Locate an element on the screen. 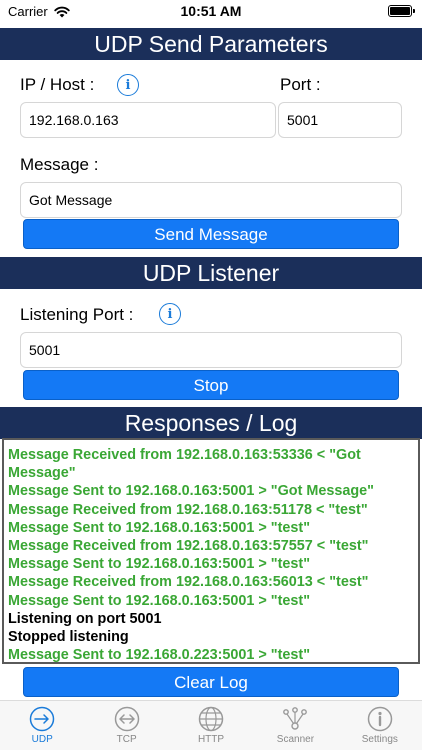  udp-arrow-icon is located at coordinates (42, 719).